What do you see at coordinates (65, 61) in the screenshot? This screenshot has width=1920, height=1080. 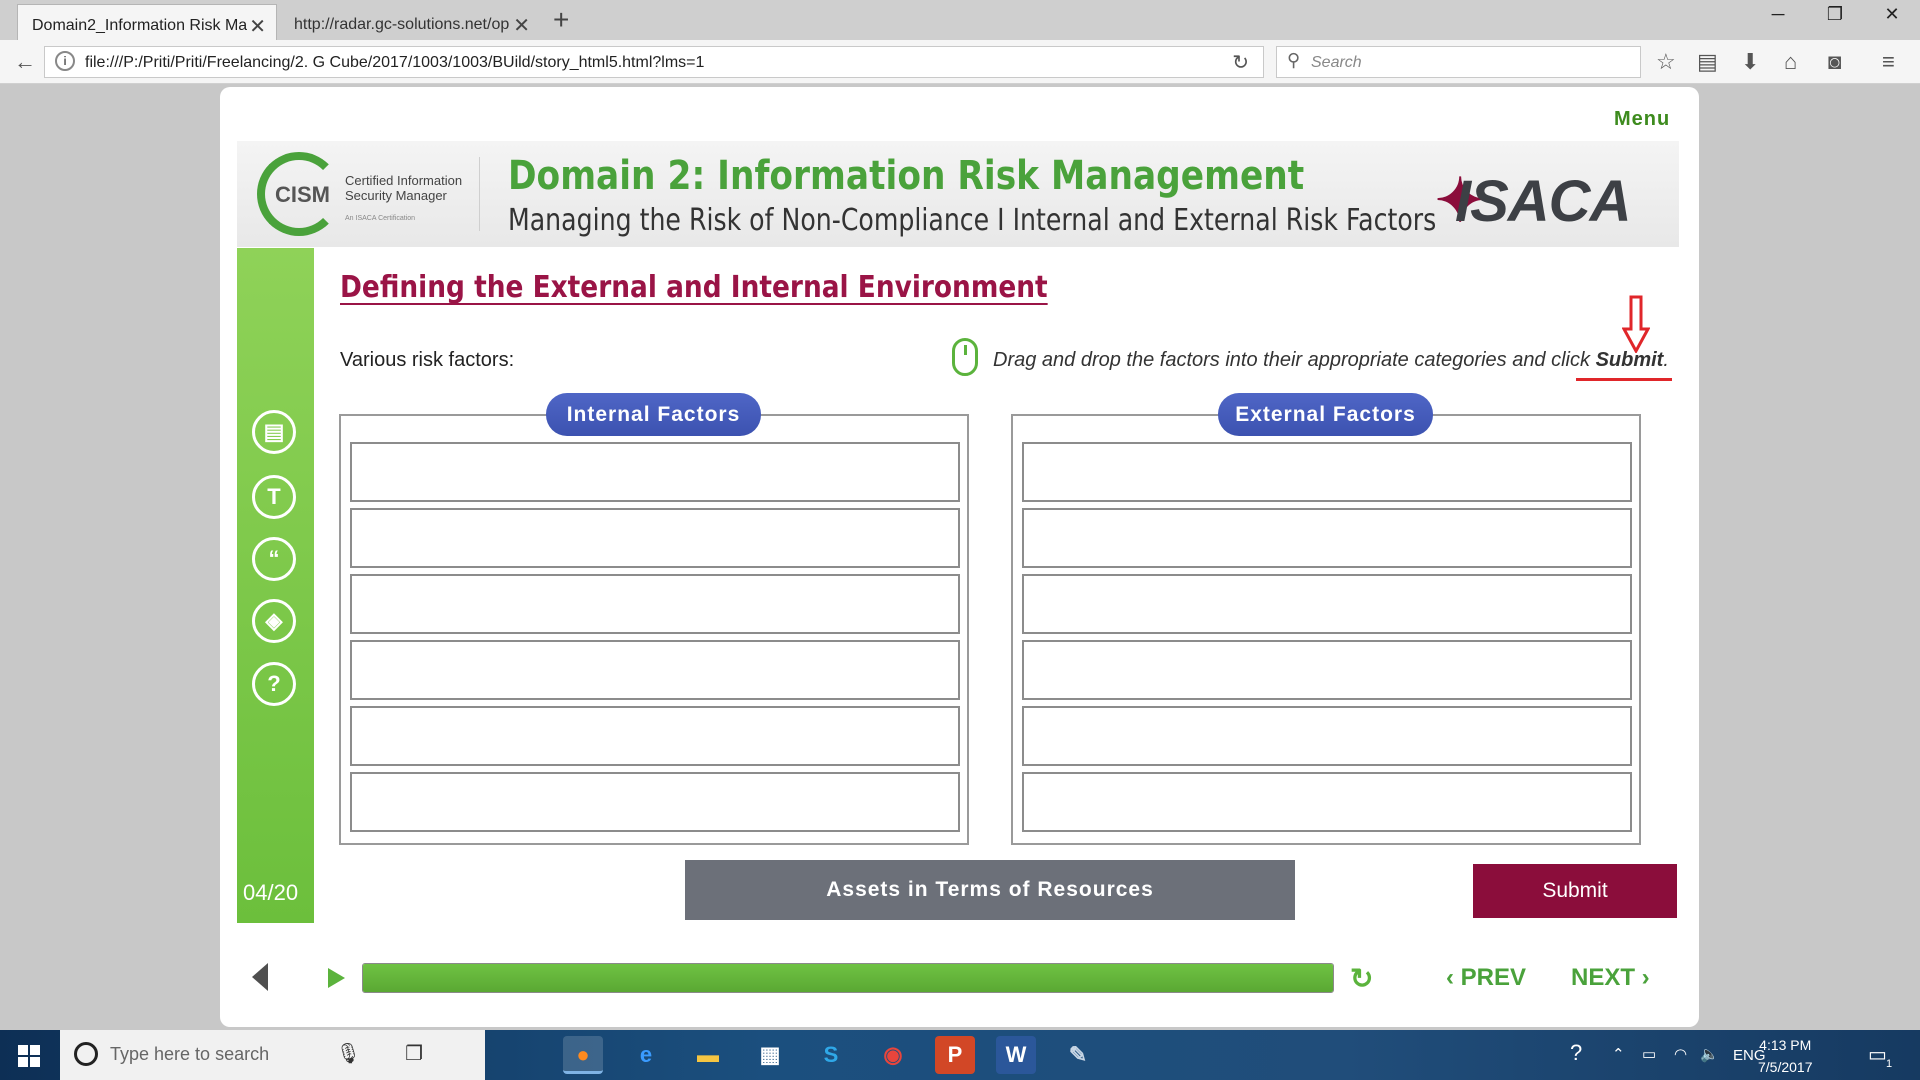 I see `info-icon: i` at bounding box center [65, 61].